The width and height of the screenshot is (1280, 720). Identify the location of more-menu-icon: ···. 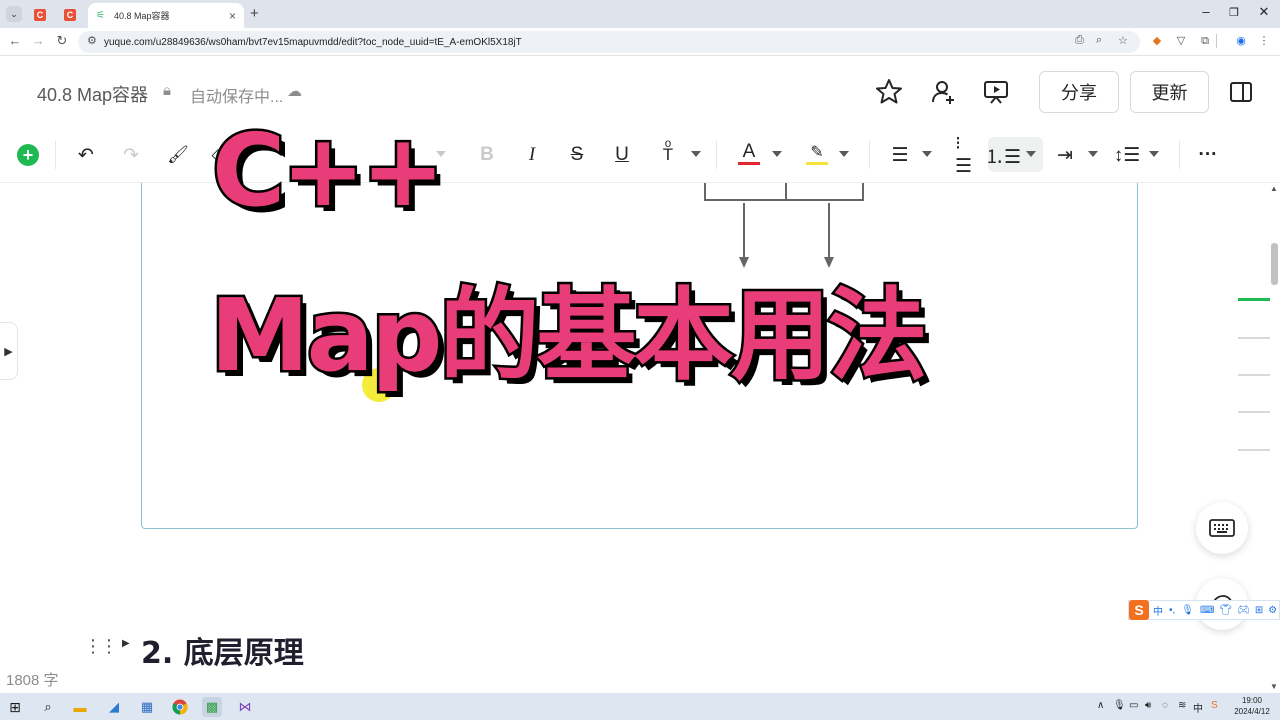
(1208, 155).